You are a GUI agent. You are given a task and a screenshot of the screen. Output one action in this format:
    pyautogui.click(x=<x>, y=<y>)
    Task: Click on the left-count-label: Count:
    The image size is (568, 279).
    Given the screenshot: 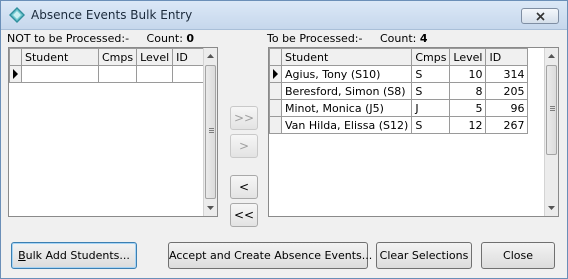 What is the action you would take?
    pyautogui.click(x=164, y=38)
    